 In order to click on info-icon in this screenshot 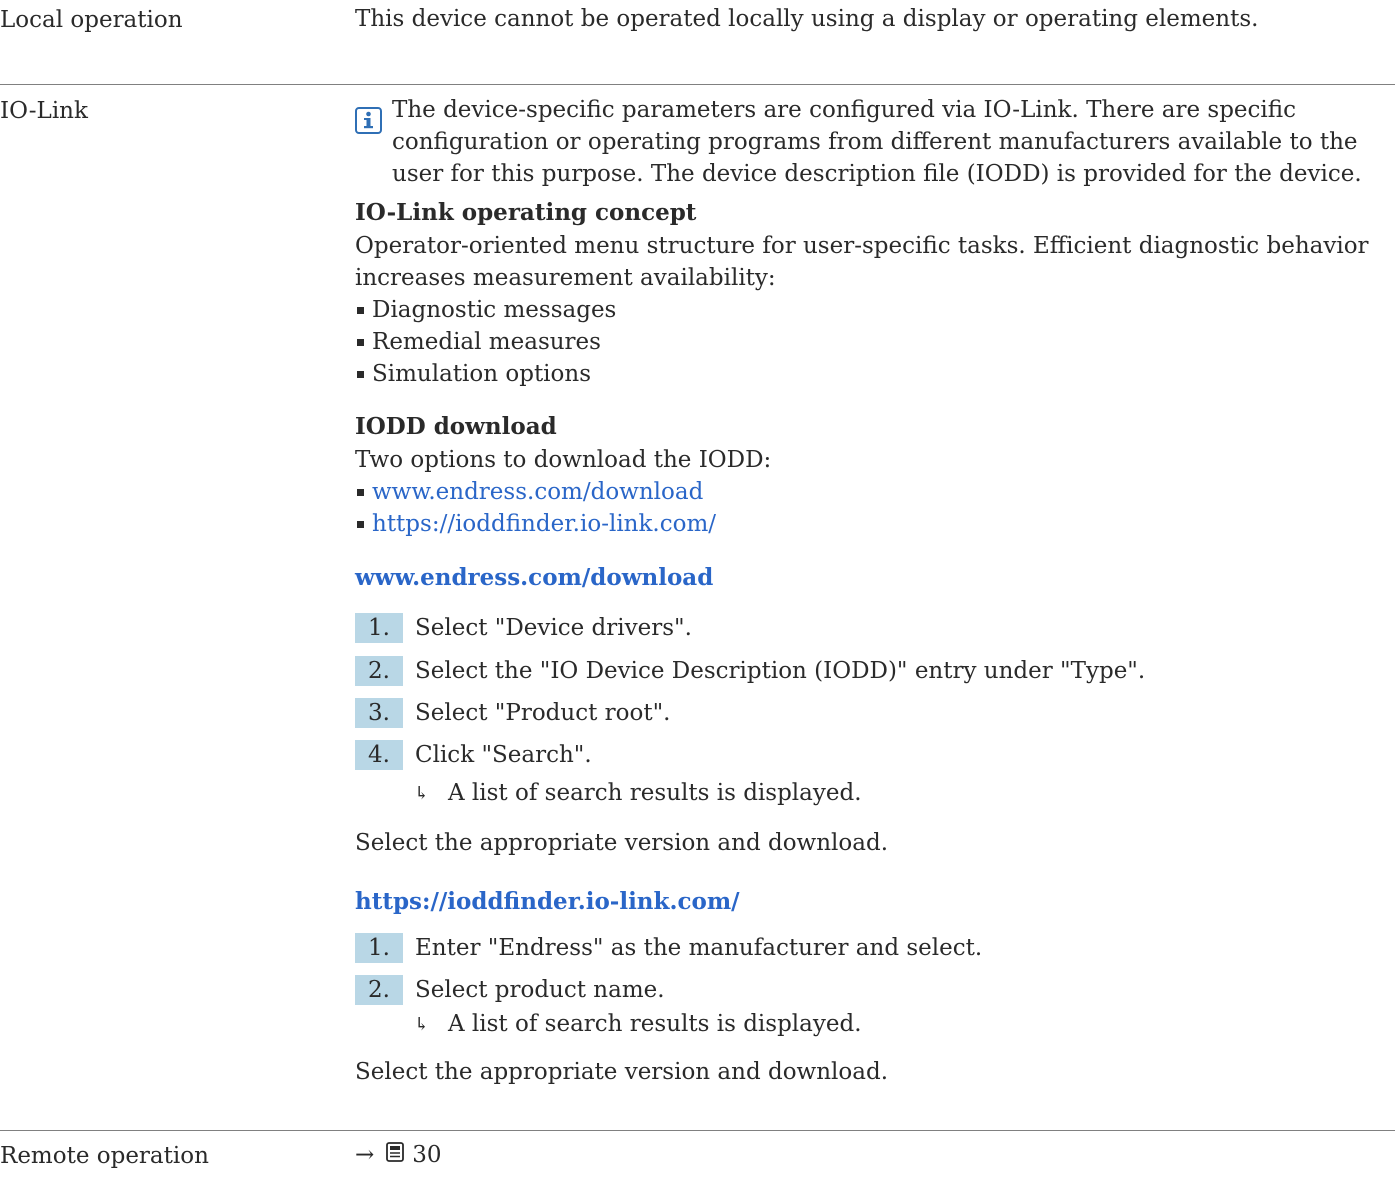, I will do `click(368, 120)`.